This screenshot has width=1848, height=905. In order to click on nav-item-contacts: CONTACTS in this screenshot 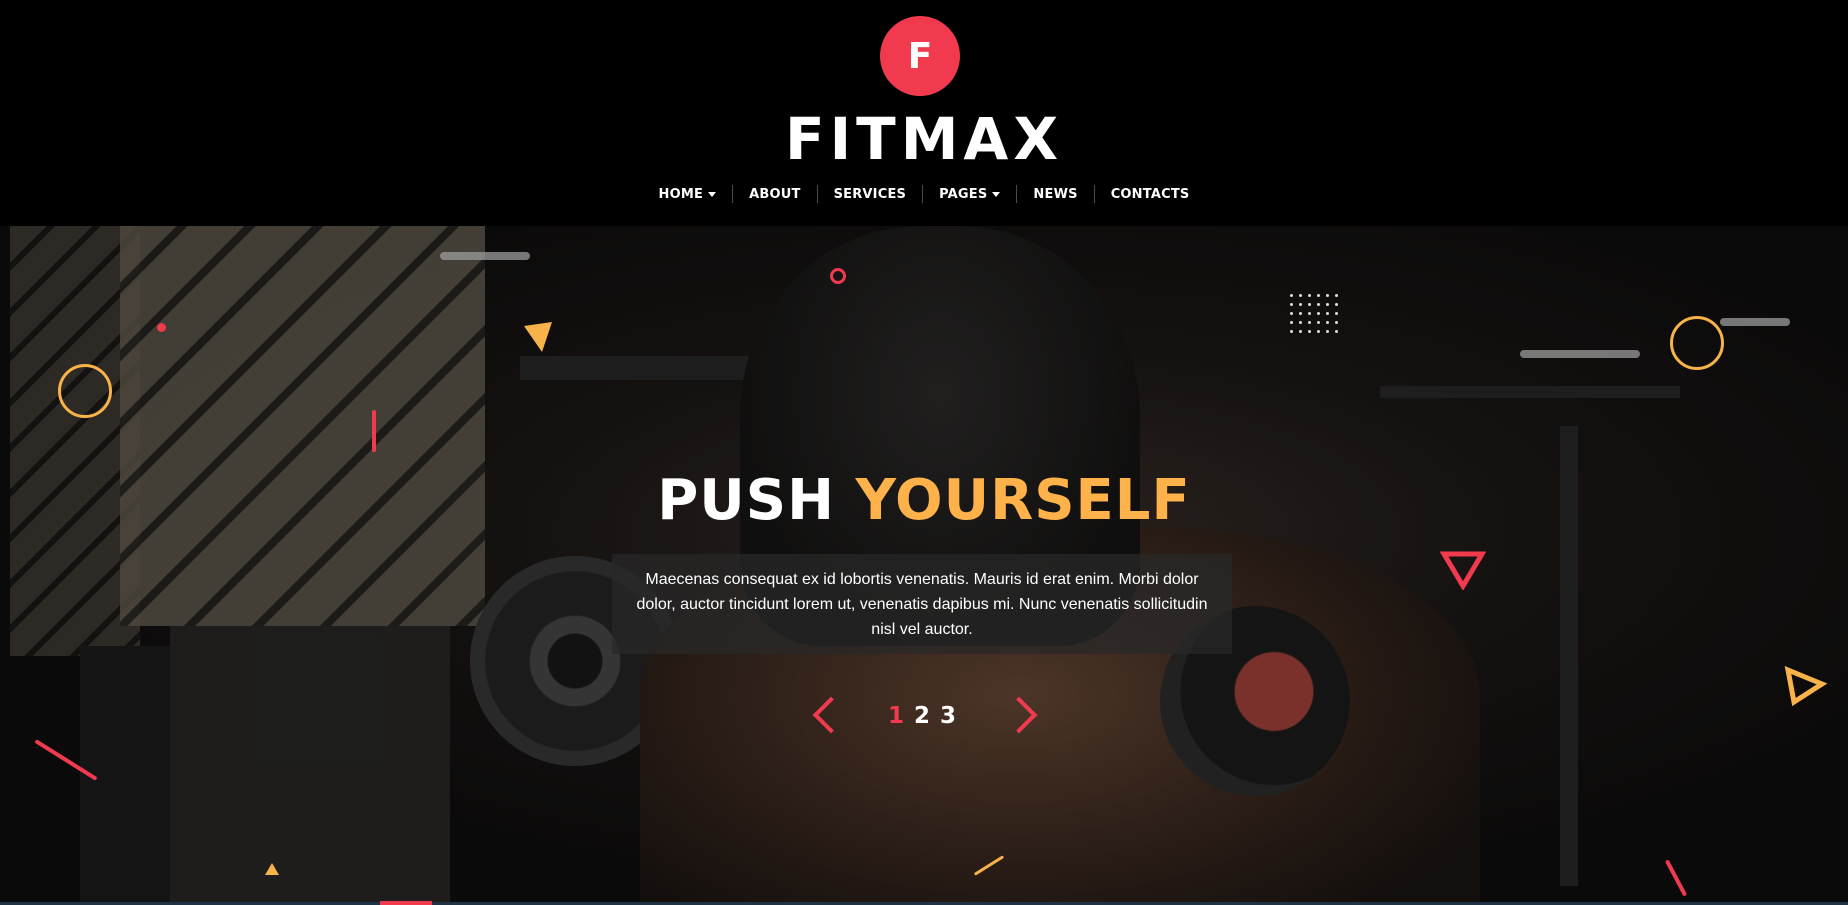, I will do `click(1150, 194)`.